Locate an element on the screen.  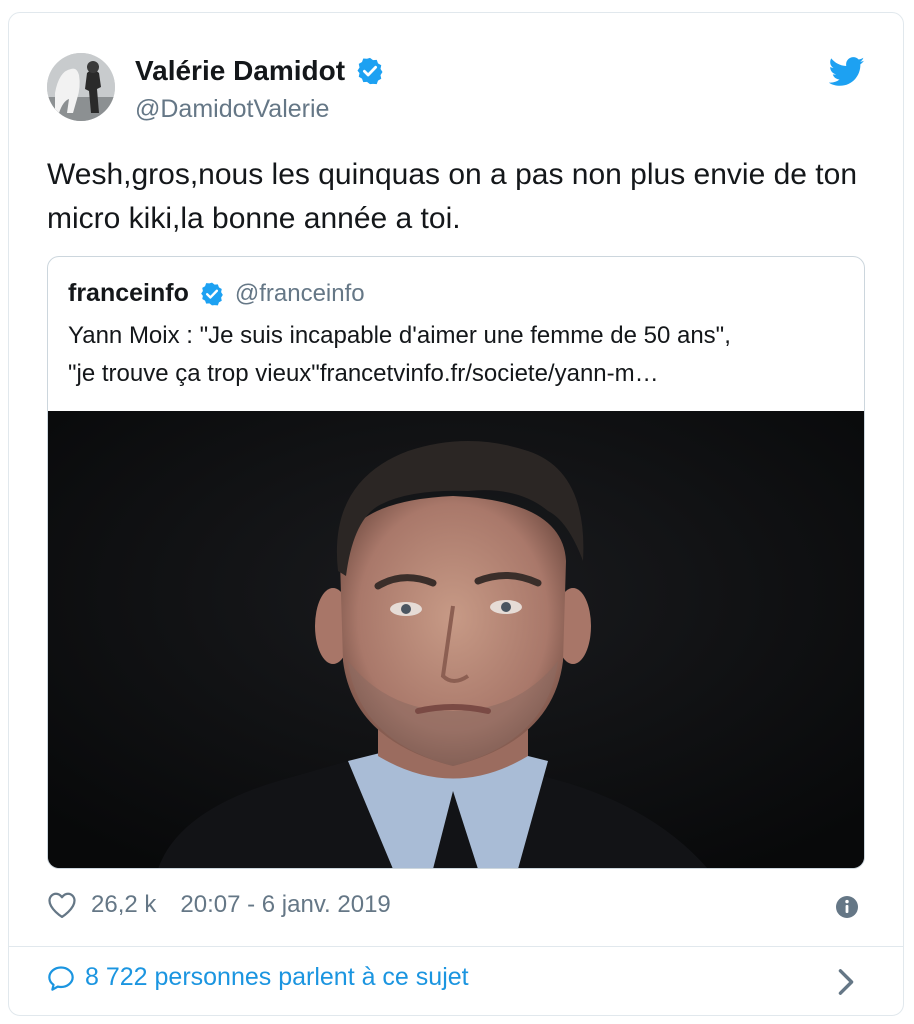
quoted-tweet-header: franceinfo @franceinfo is located at coordinates (216, 293).